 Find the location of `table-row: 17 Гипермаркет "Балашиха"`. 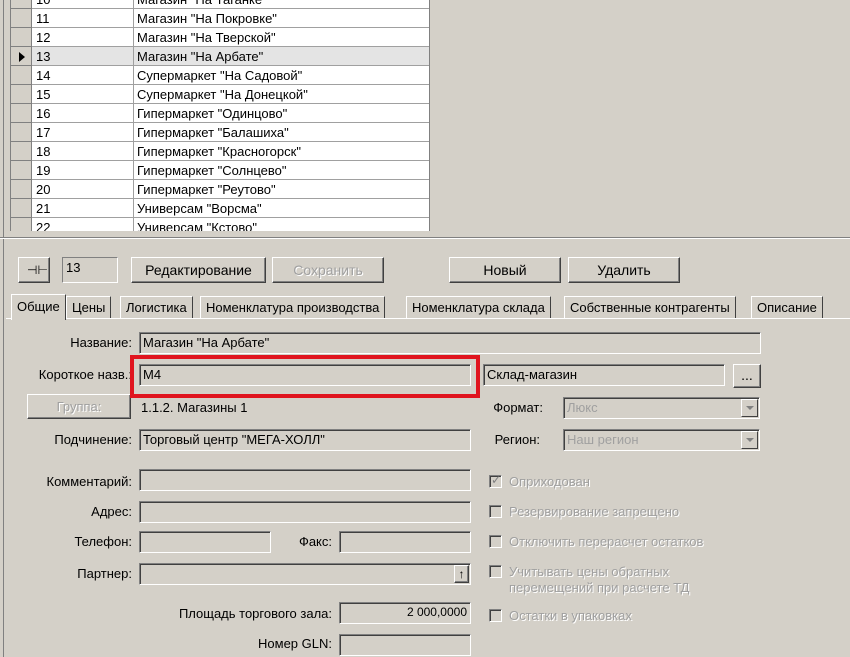

table-row: 17 Гипермаркет "Балашиха" is located at coordinates (220, 132).